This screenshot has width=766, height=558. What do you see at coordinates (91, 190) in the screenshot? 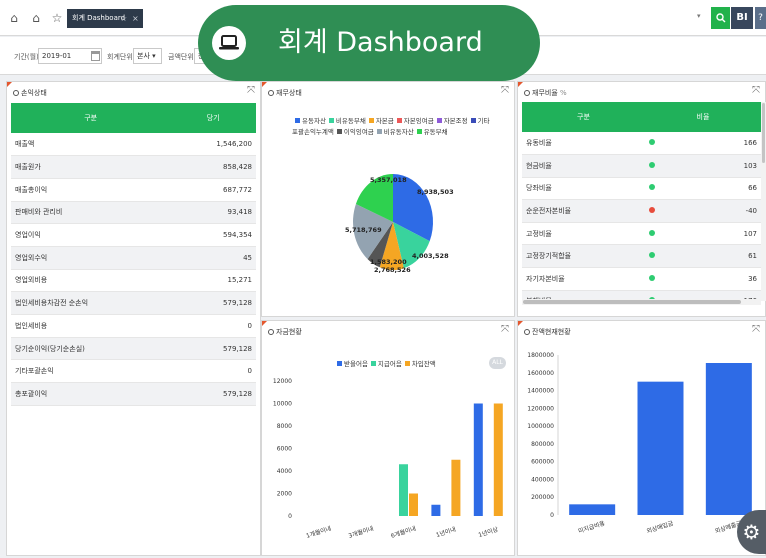
I see `row-label: 매출총이익` at bounding box center [91, 190].